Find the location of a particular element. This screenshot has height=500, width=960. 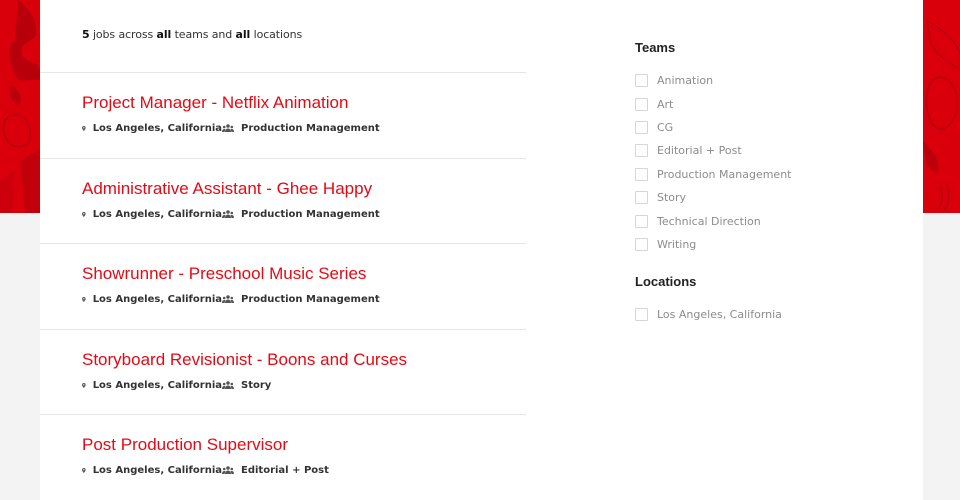

filter-option-label: Editorial + Post is located at coordinates (699, 151).